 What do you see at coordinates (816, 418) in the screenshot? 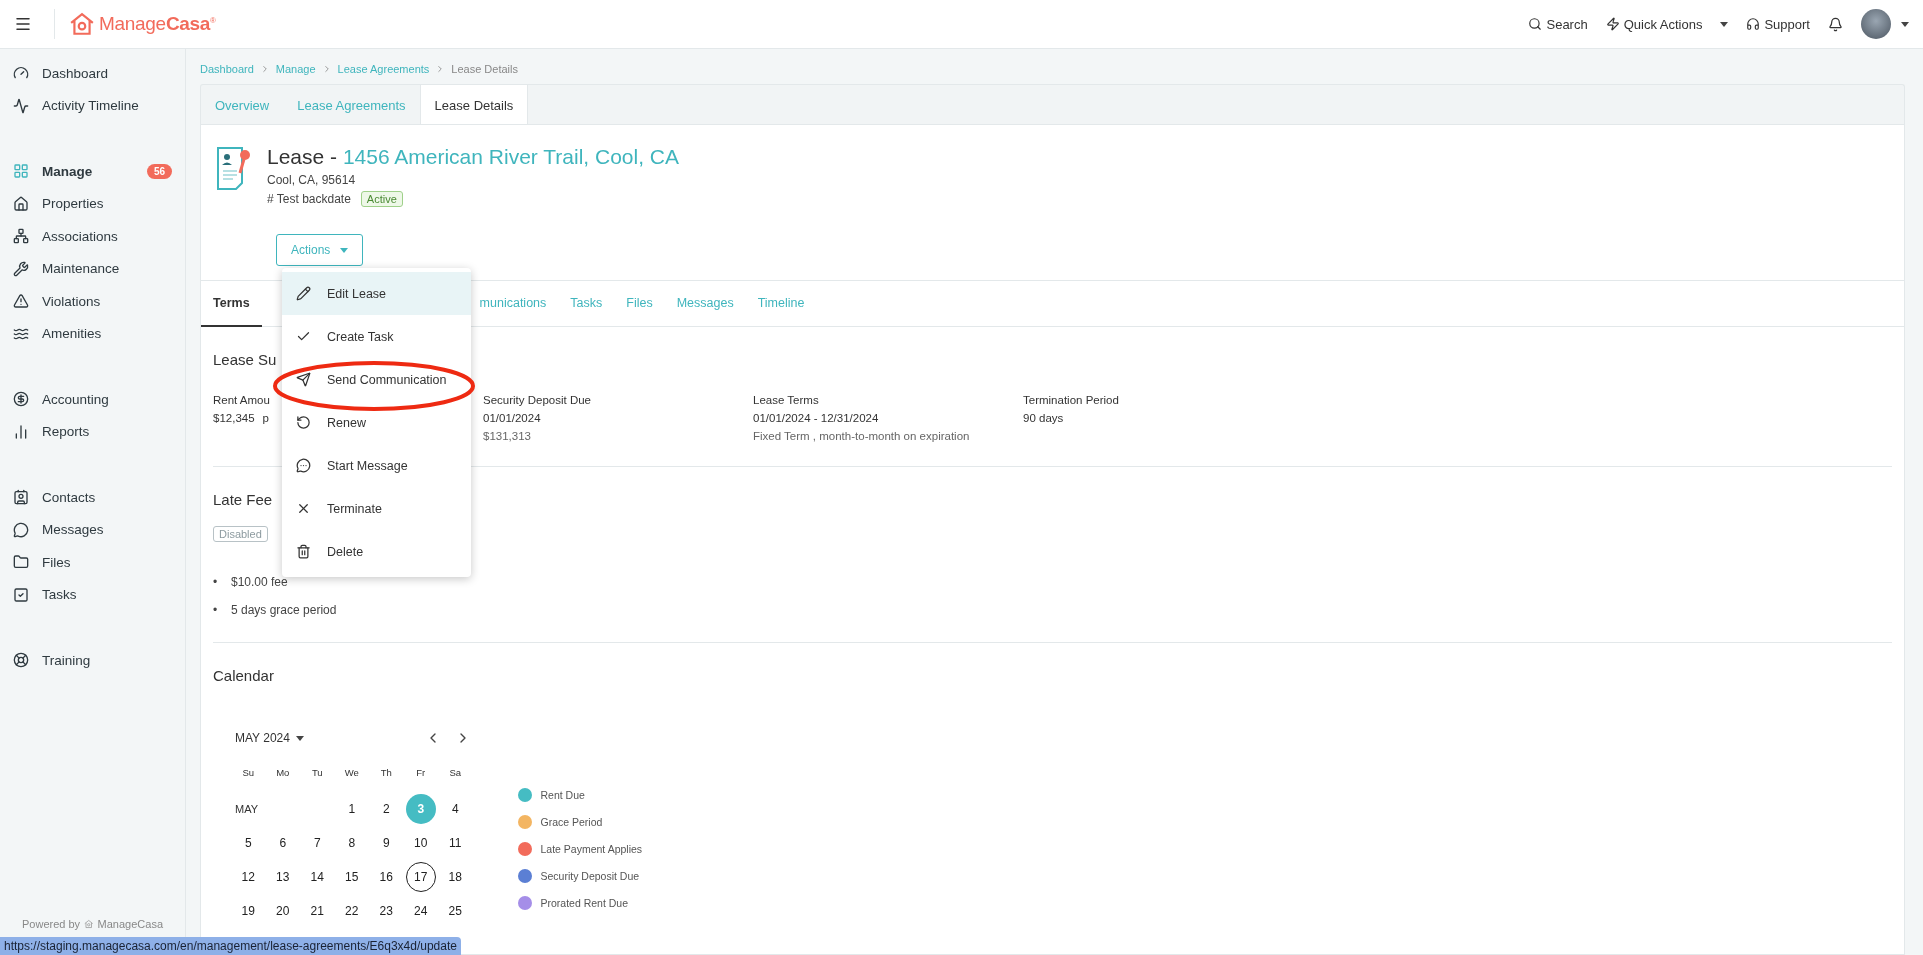
I see `field-value: 01/01/2024 - 12/31/2024` at bounding box center [816, 418].